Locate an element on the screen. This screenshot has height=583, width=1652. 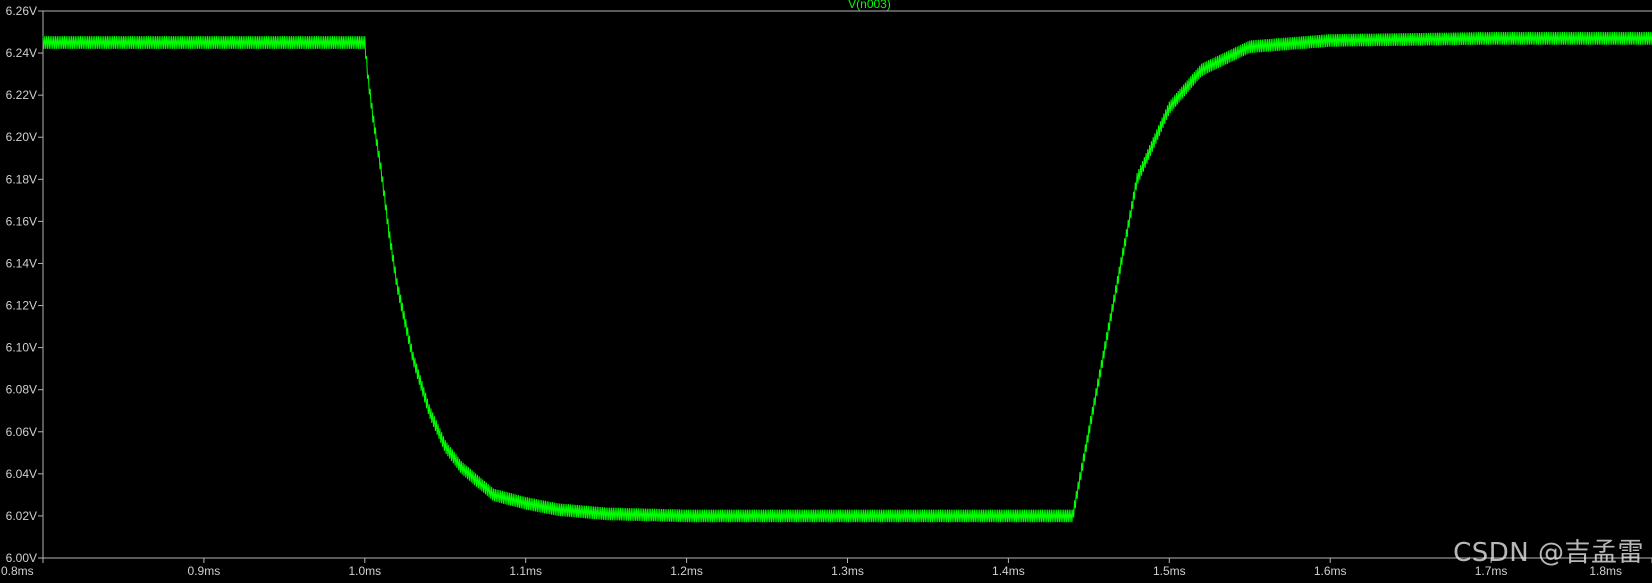
x-tick-label: 1.1ms is located at coordinates (525, 571).